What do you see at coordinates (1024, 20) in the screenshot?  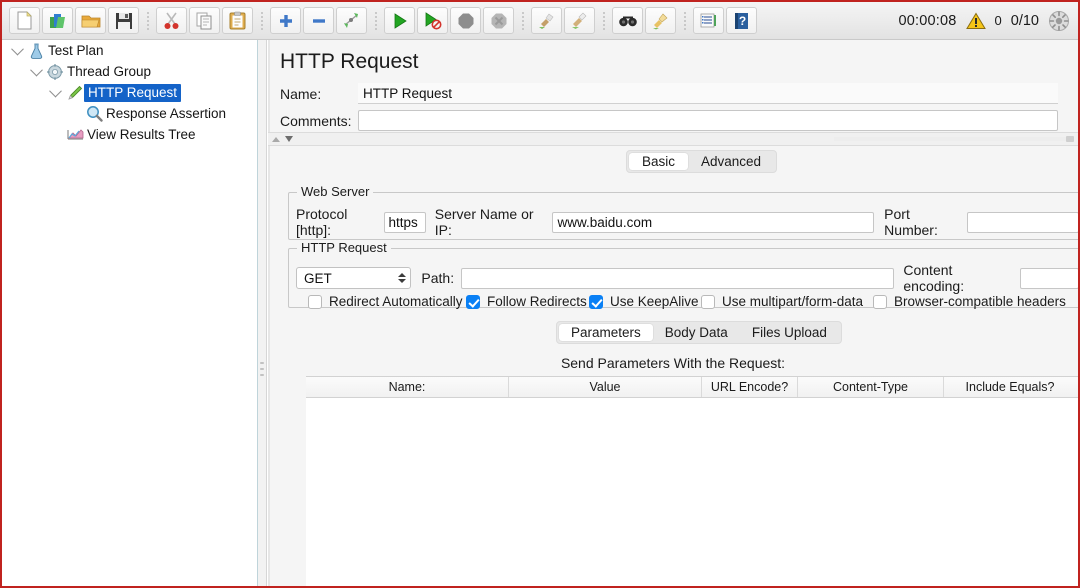 I see `active-threads-count: 0/10` at bounding box center [1024, 20].